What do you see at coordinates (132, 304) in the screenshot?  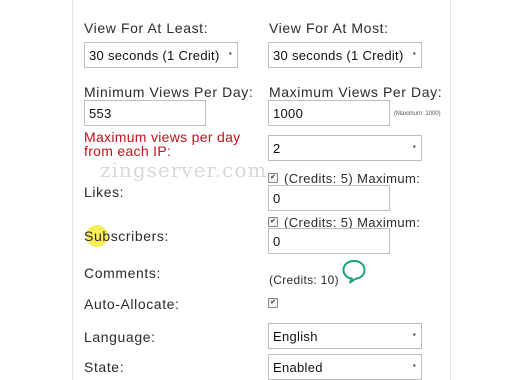 I see `auto-allocate-label: Auto-Allocate:` at bounding box center [132, 304].